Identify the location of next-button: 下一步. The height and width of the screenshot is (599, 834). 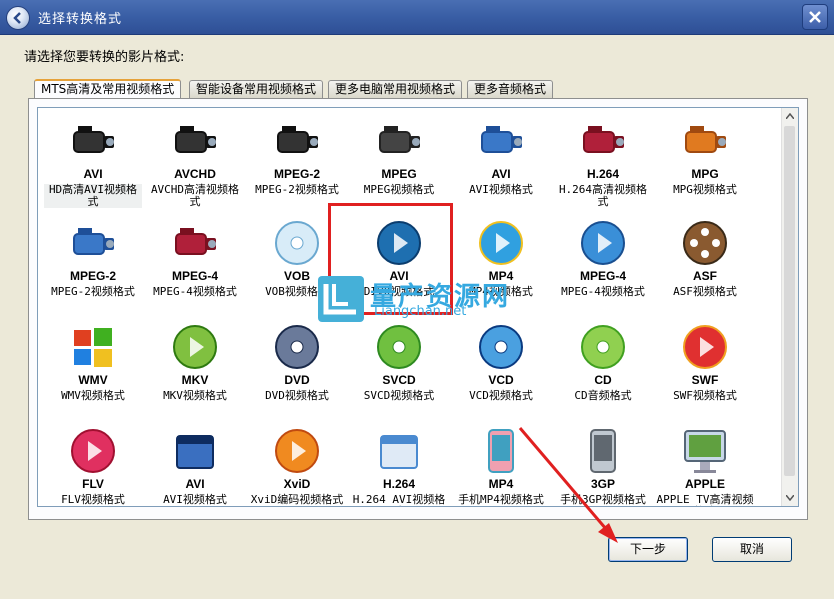
(648, 549).